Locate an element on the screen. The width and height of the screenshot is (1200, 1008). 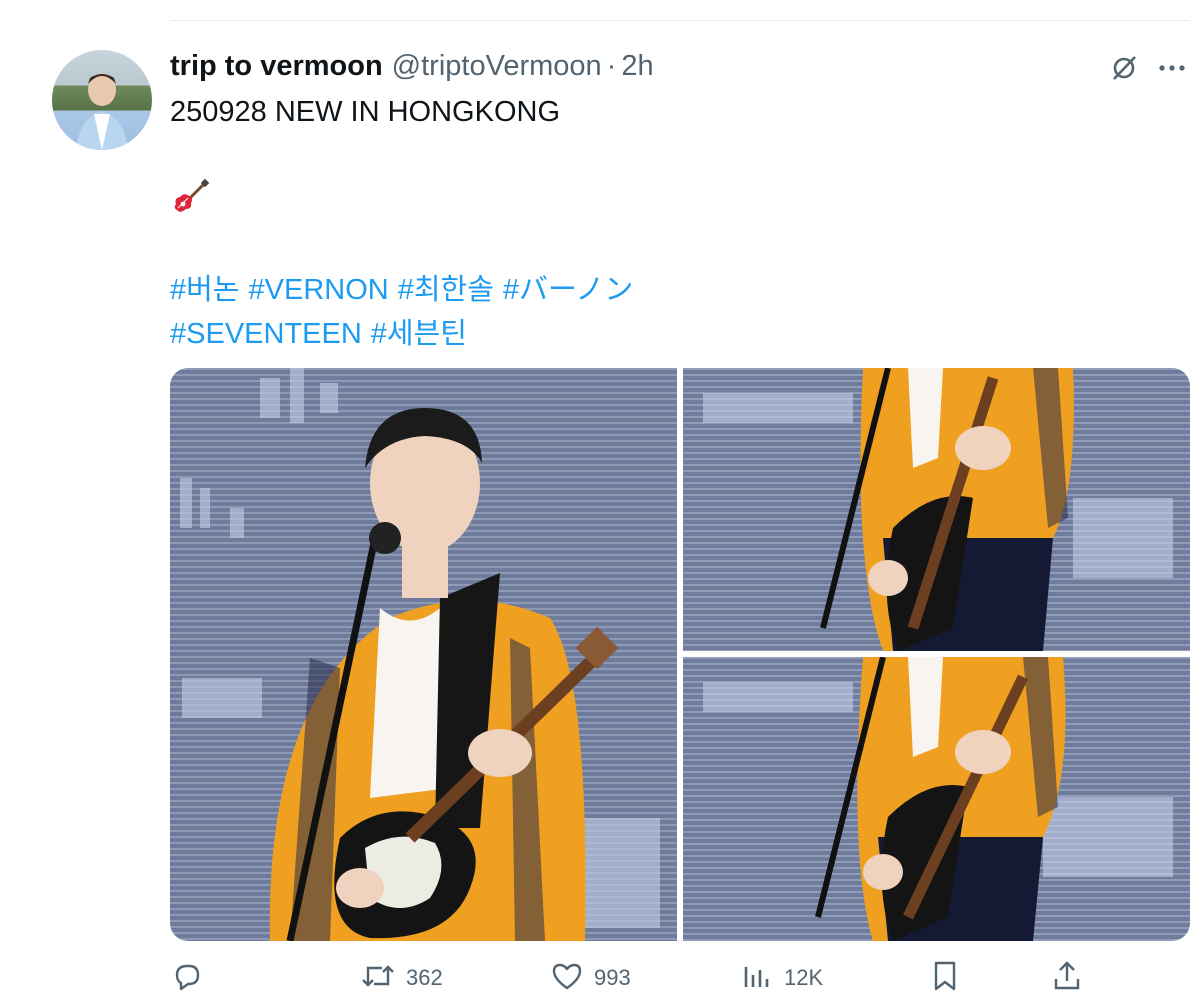
author-name: trip to vermoon is located at coordinates (276, 66).